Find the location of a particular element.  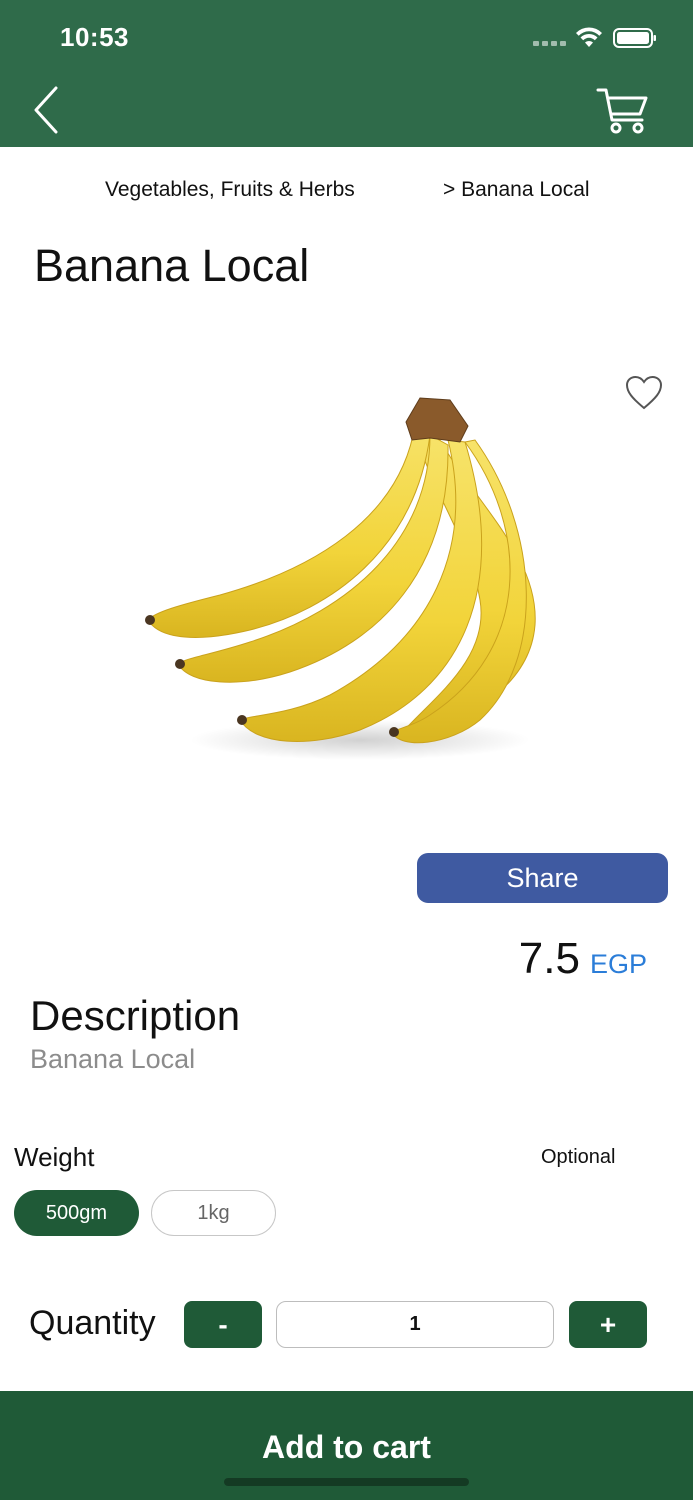

weight-label: Weight is located at coordinates (54, 1157).